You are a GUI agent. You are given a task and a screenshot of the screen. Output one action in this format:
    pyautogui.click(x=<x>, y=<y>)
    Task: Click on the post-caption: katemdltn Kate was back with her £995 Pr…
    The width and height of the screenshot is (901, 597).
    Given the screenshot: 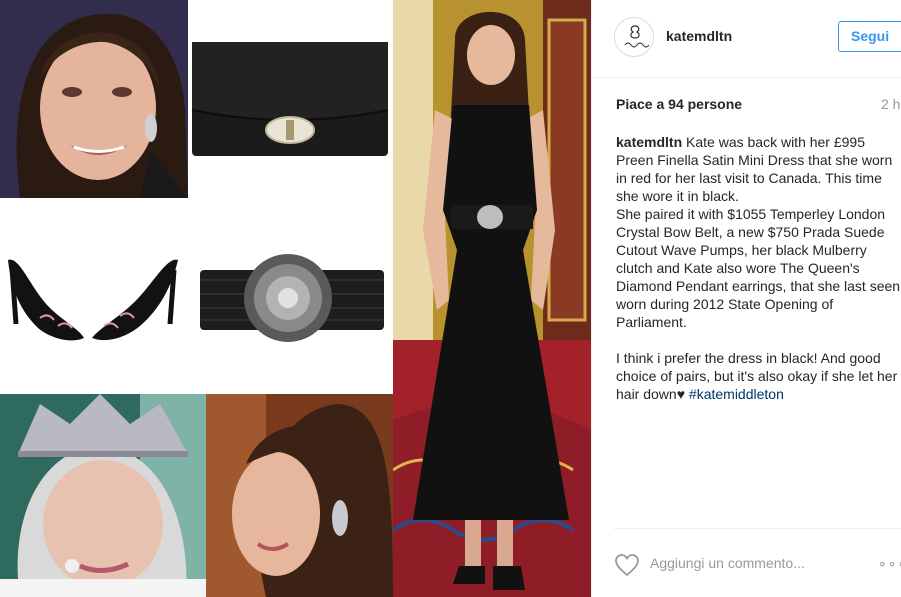 What is the action you would take?
    pyautogui.click(x=758, y=268)
    